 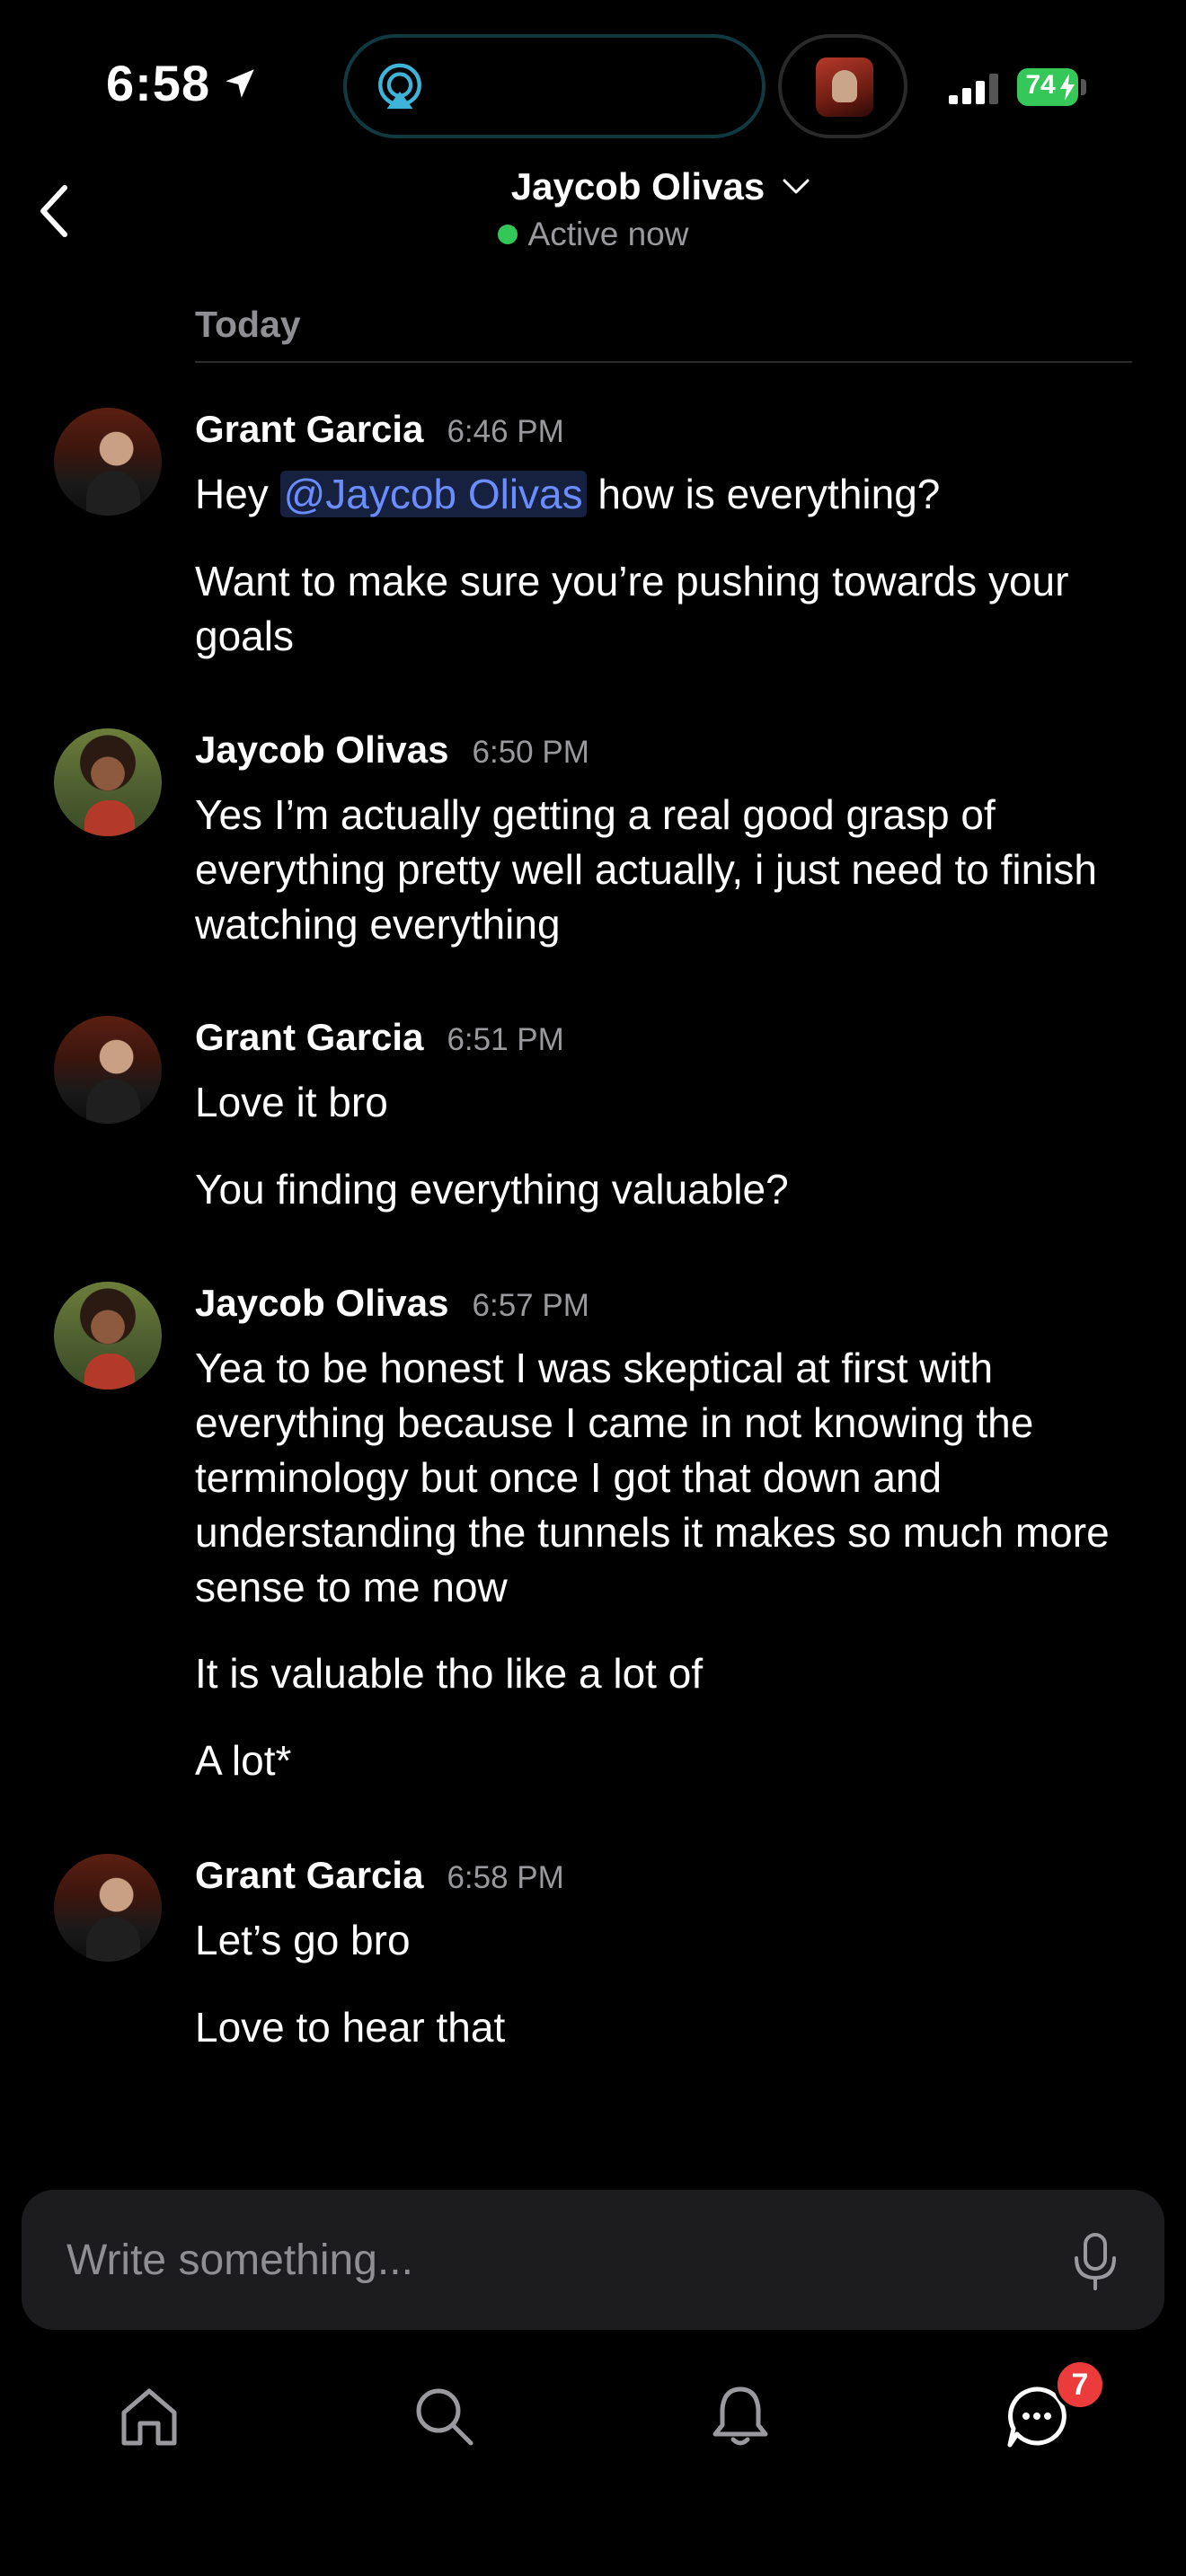 I want to click on active-status-text: Active now, so click(x=608, y=234).